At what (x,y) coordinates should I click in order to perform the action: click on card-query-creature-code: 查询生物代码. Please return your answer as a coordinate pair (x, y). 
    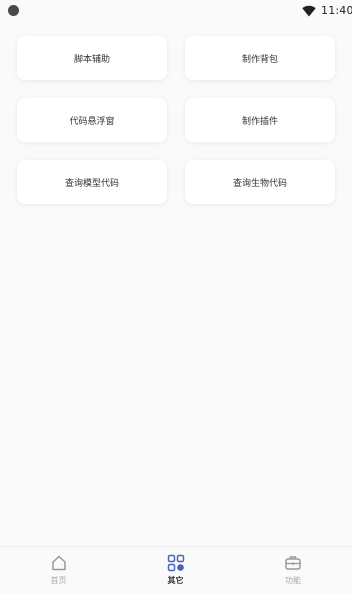
    Looking at the image, I should click on (260, 182).